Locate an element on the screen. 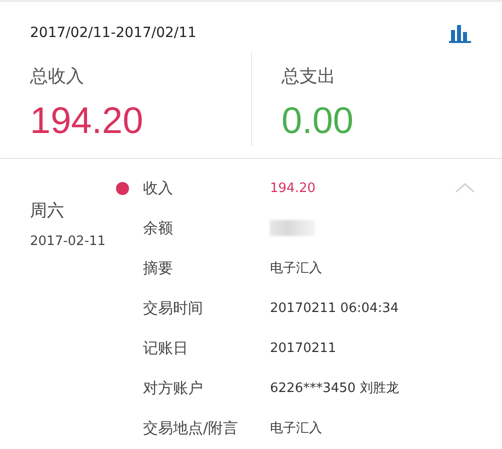 The image size is (502, 449). field-value: 20170211 is located at coordinates (303, 348).